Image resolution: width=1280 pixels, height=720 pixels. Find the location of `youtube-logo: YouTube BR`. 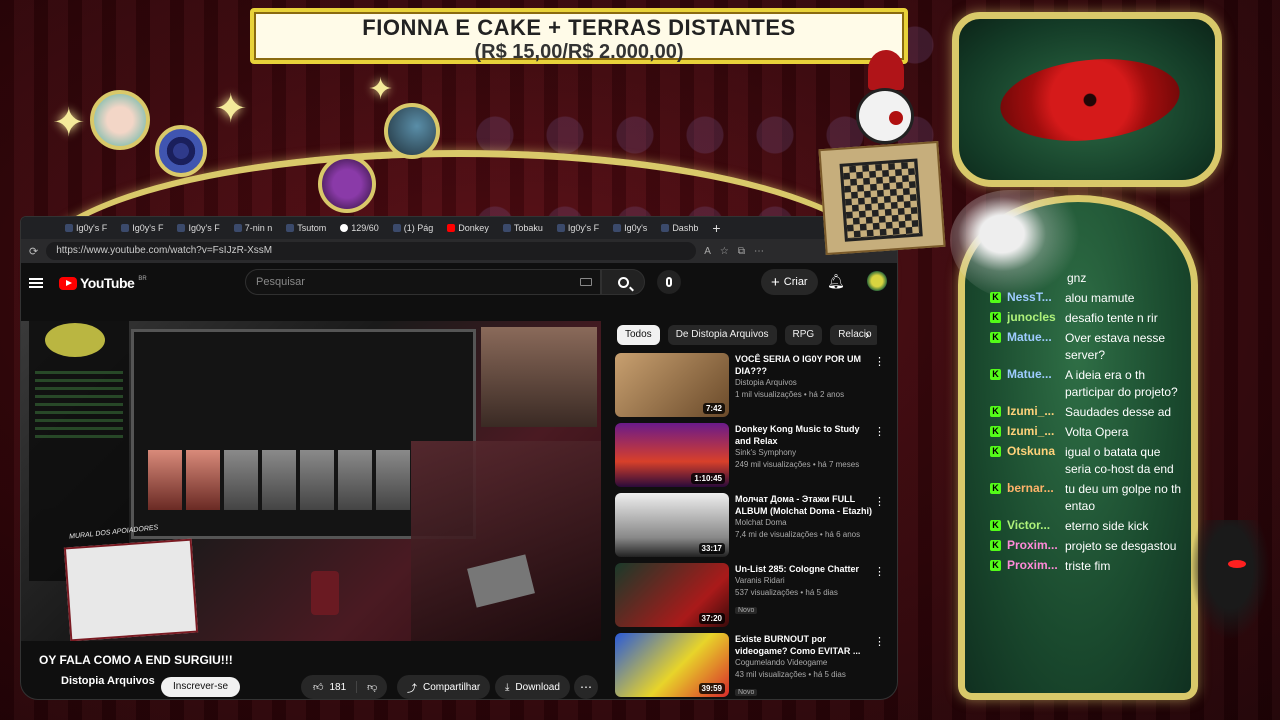

youtube-logo: YouTube BR is located at coordinates (103, 283).